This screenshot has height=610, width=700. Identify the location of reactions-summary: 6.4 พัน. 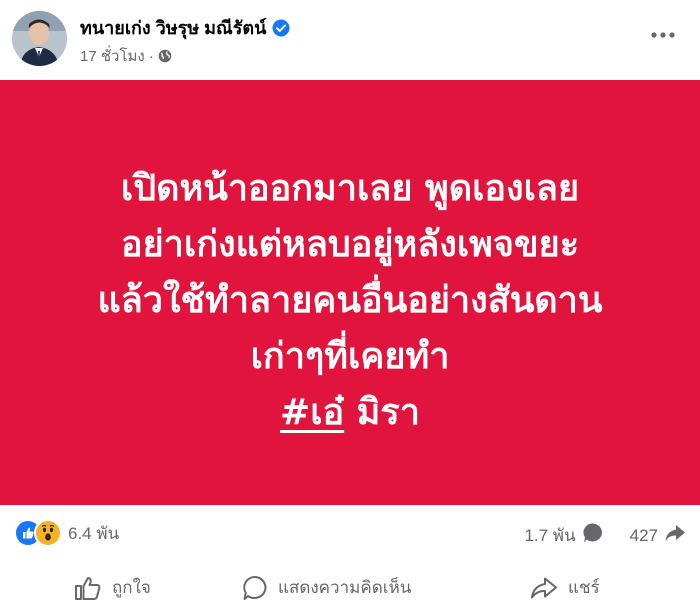
(66, 533).